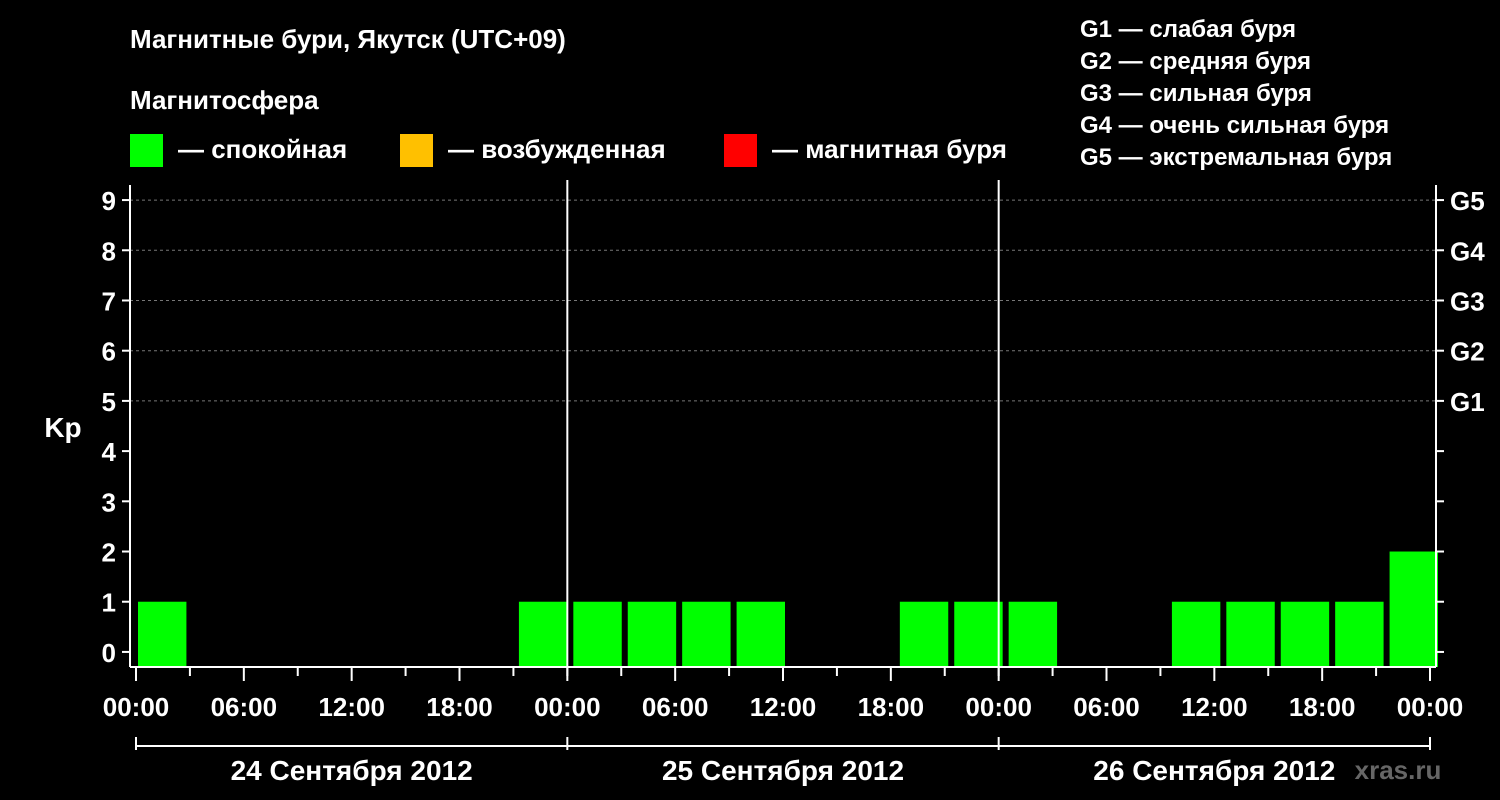 The image size is (1500, 800). I want to click on g-level-label: G1, so click(1467, 402).